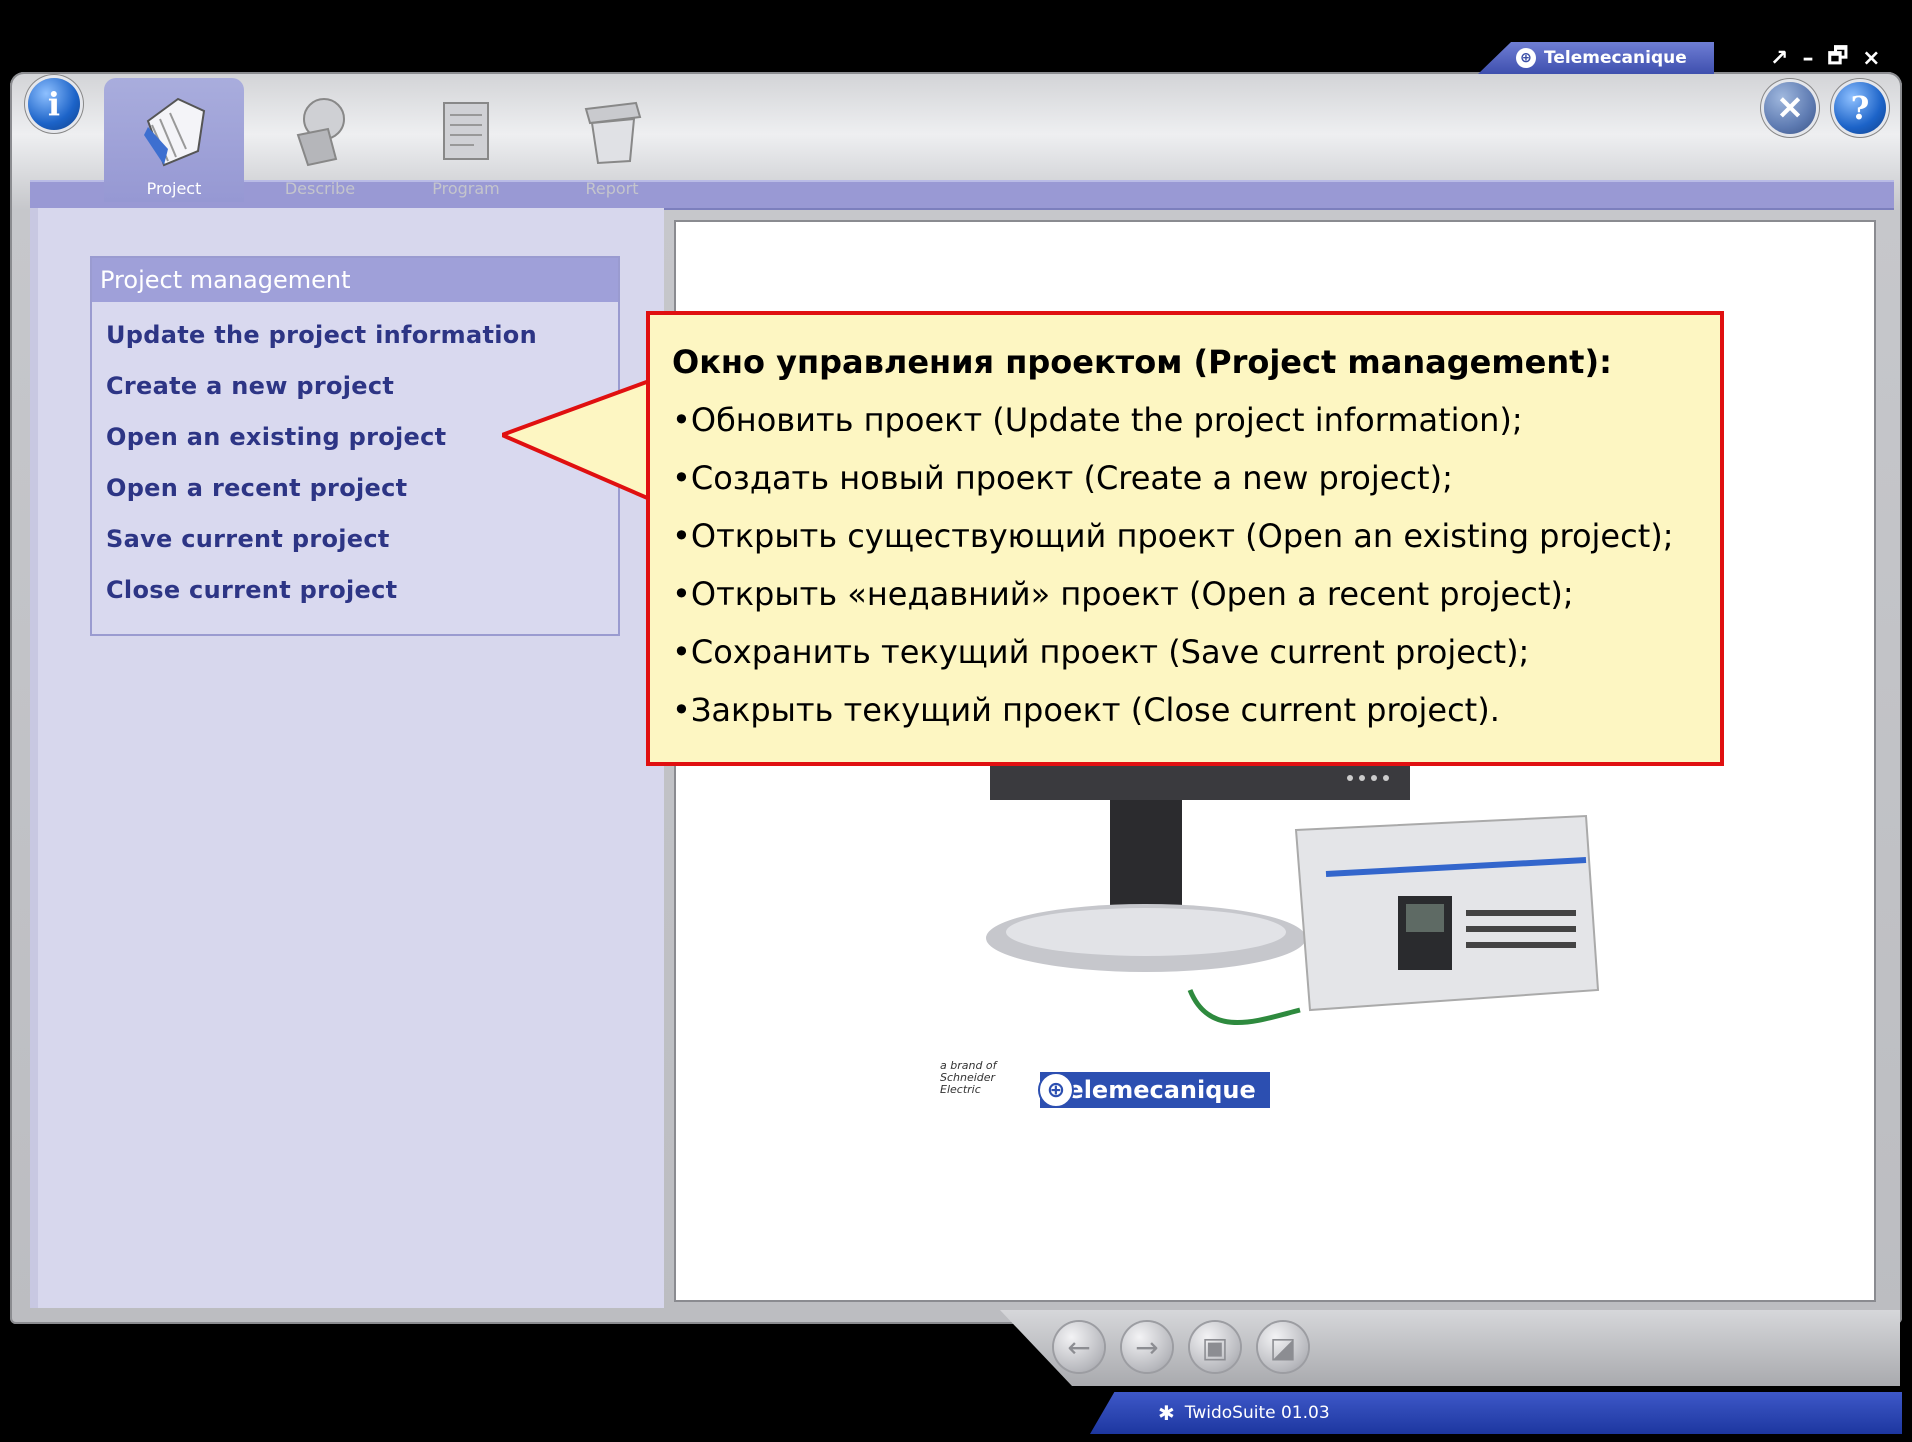 The height and width of the screenshot is (1442, 1912). I want to click on callout-pointer, so click(582, 442).